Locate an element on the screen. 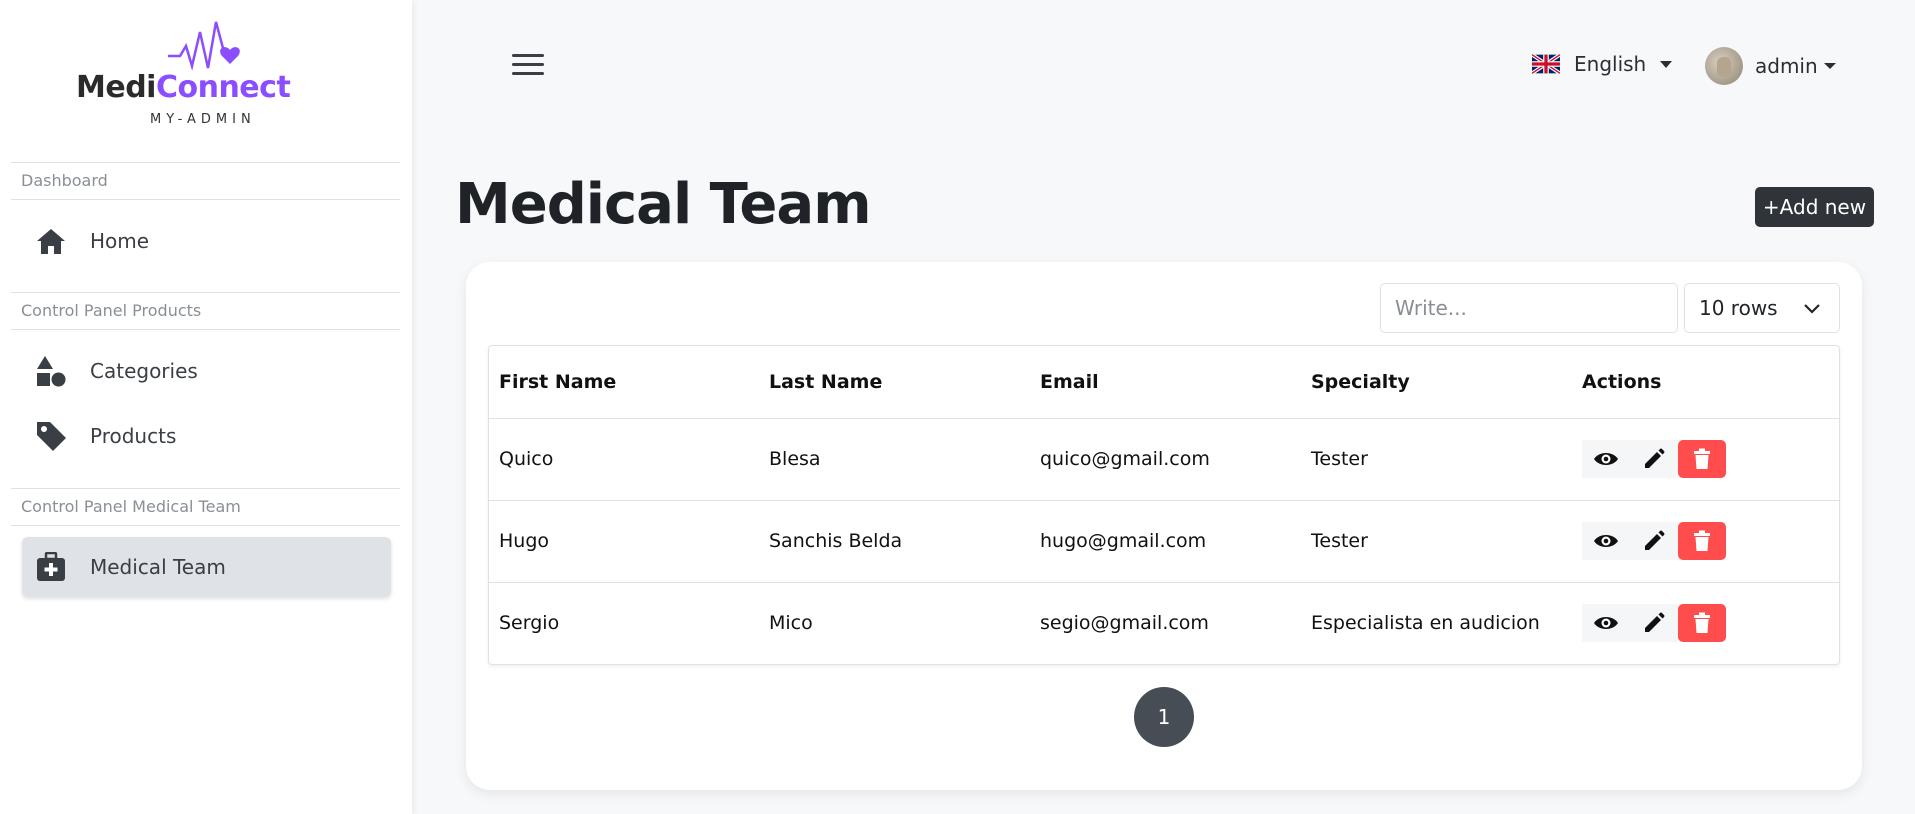 The height and width of the screenshot is (814, 1915). shapes-icon is located at coordinates (51, 371).